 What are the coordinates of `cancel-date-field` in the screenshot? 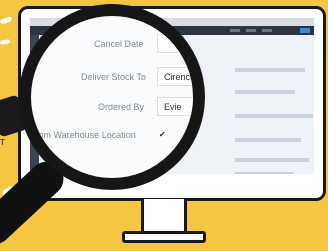 It's located at (175, 43).